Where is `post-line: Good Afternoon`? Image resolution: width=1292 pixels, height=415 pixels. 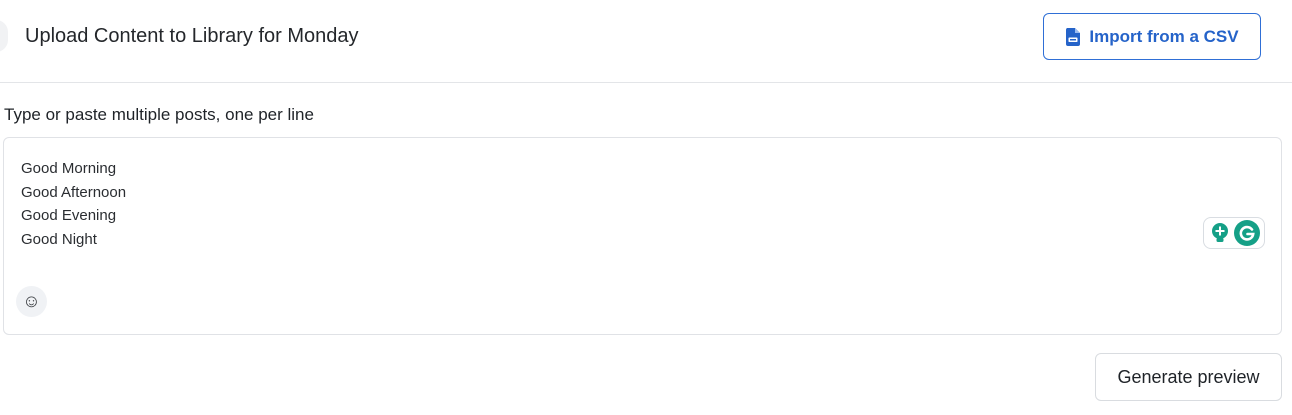
post-line: Good Afternoon is located at coordinates (74, 192).